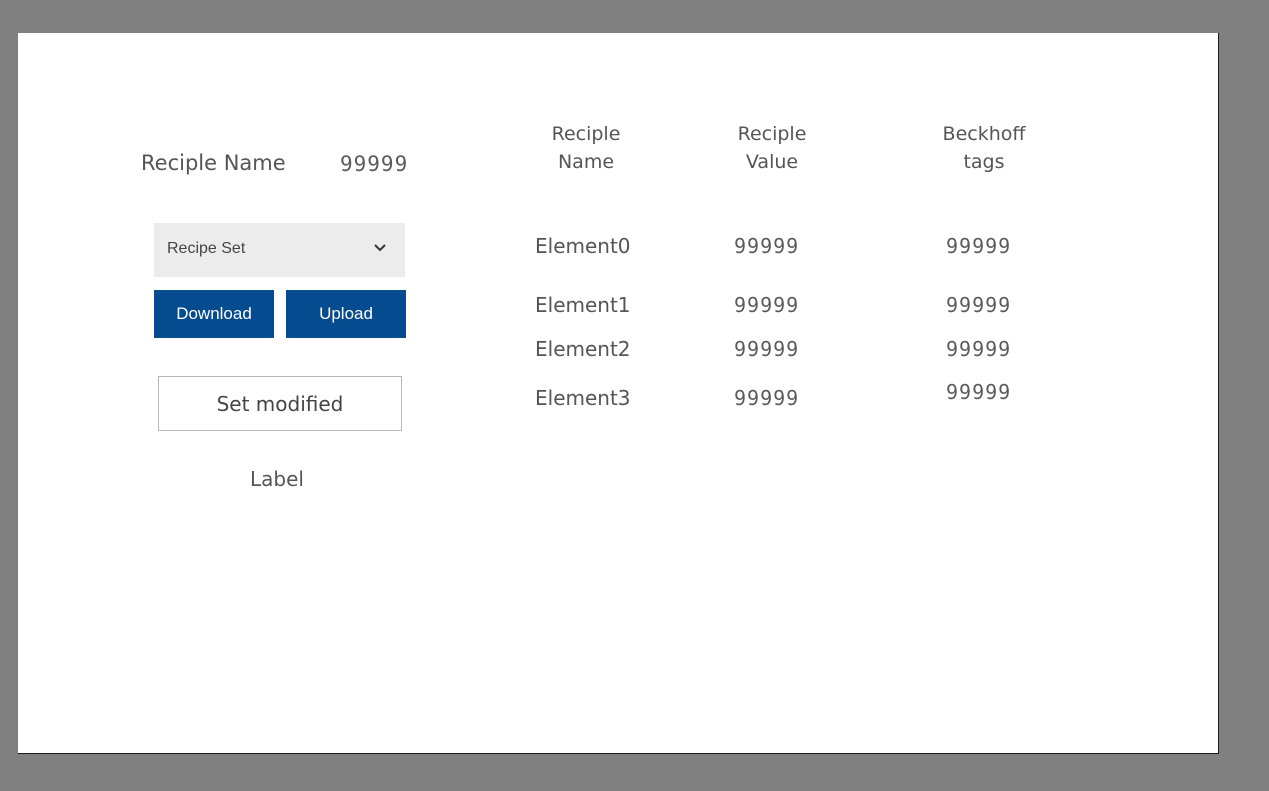 The image size is (1269, 791). What do you see at coordinates (206, 248) in the screenshot?
I see `recipe-set-dropdown-value: Recipe Set` at bounding box center [206, 248].